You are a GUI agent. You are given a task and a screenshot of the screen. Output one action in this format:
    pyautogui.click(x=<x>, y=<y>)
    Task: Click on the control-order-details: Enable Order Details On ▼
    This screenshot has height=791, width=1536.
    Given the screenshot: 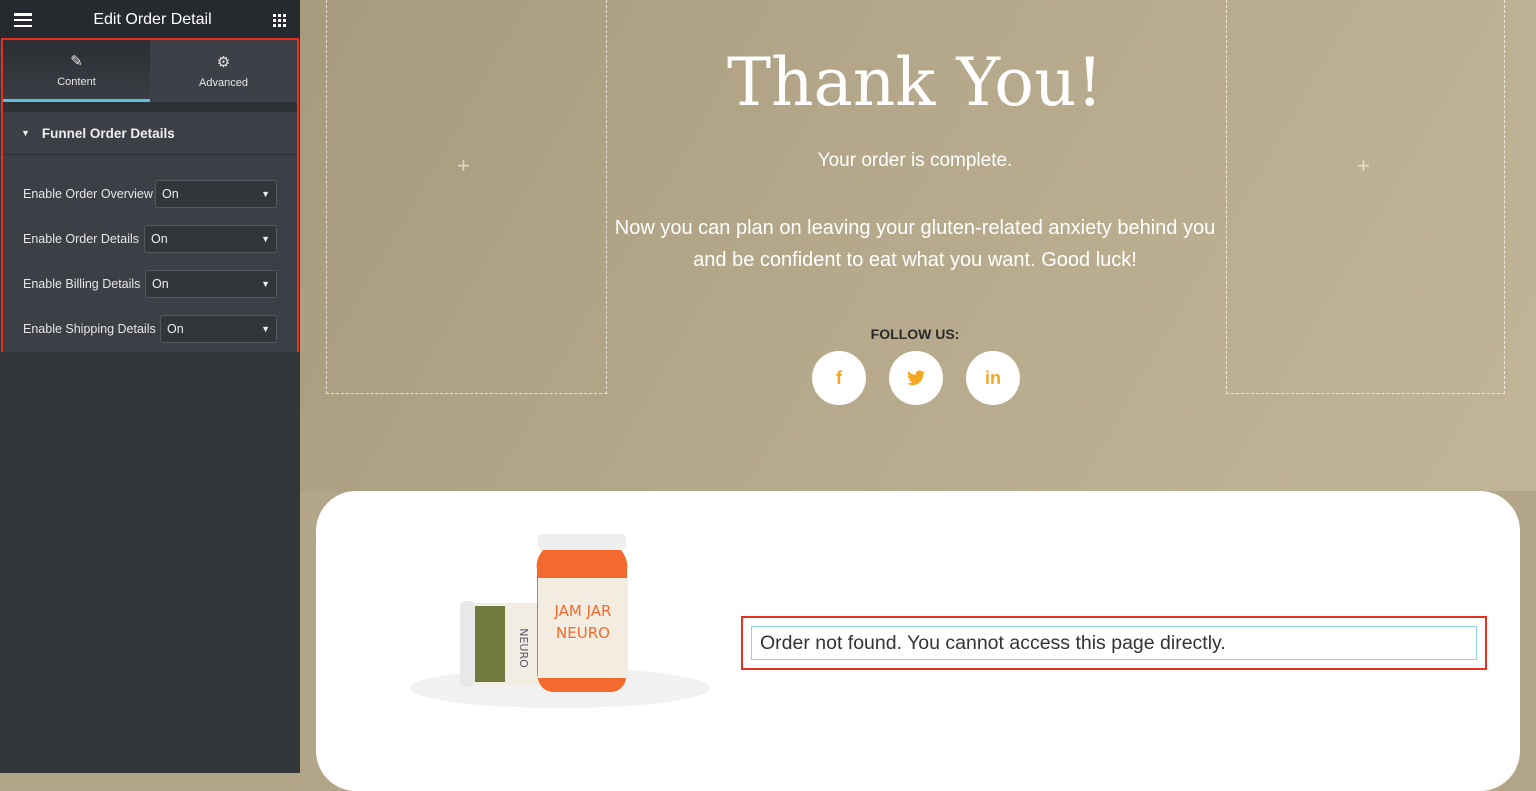 What is the action you would take?
    pyautogui.click(x=150, y=238)
    